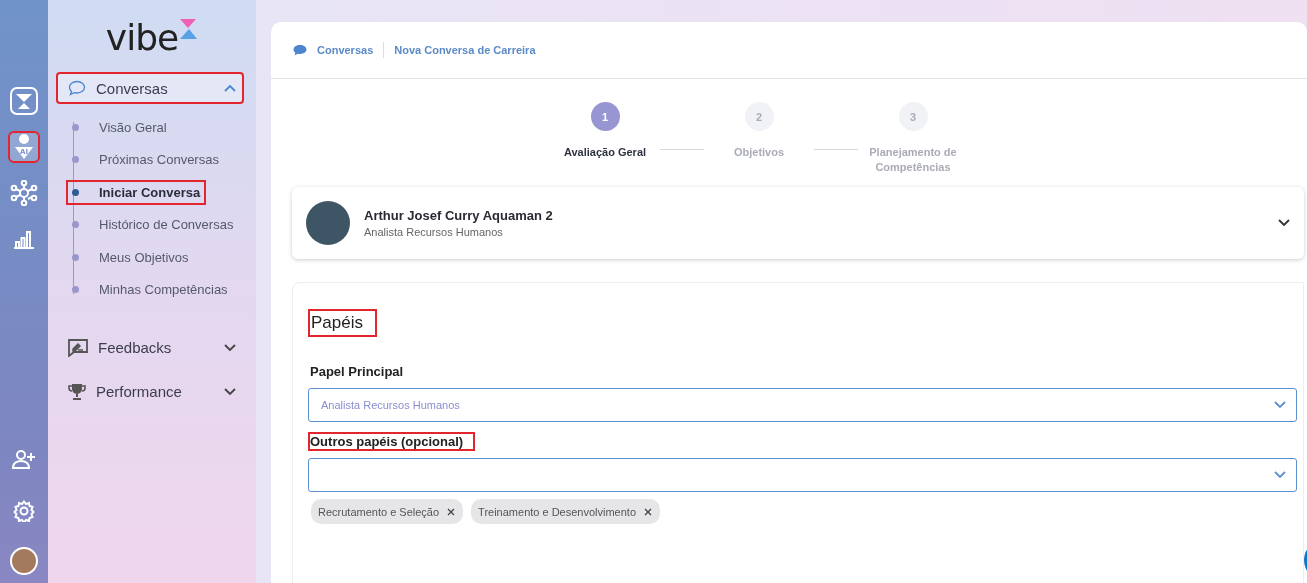  I want to click on step-number: 1, so click(605, 116).